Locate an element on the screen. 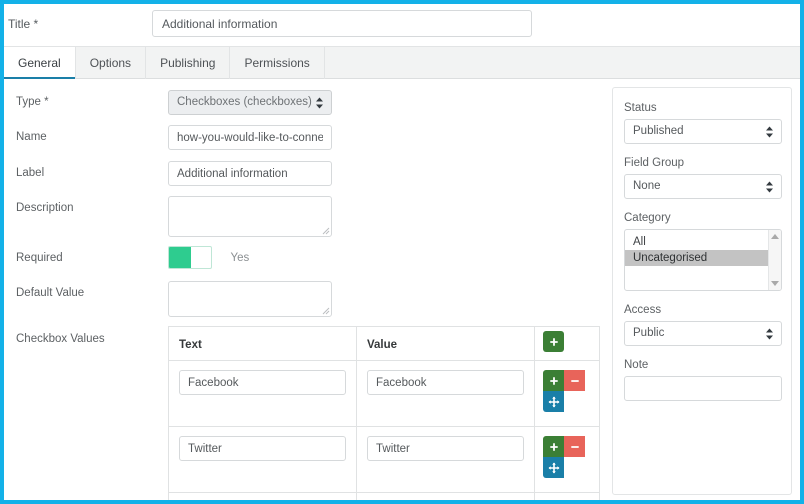  type-label: Type * is located at coordinates (32, 102).